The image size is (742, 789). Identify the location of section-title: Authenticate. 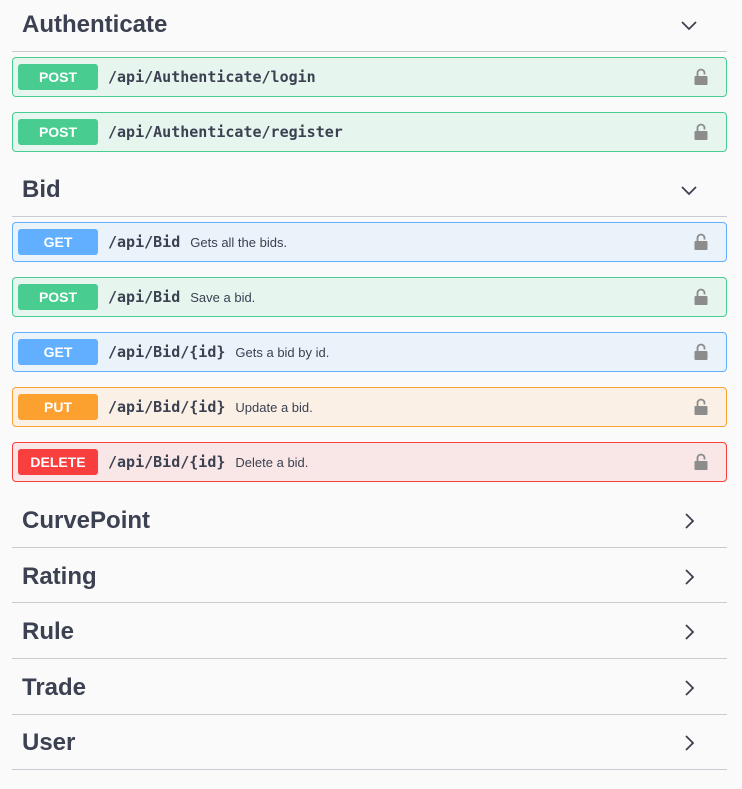
(95, 24).